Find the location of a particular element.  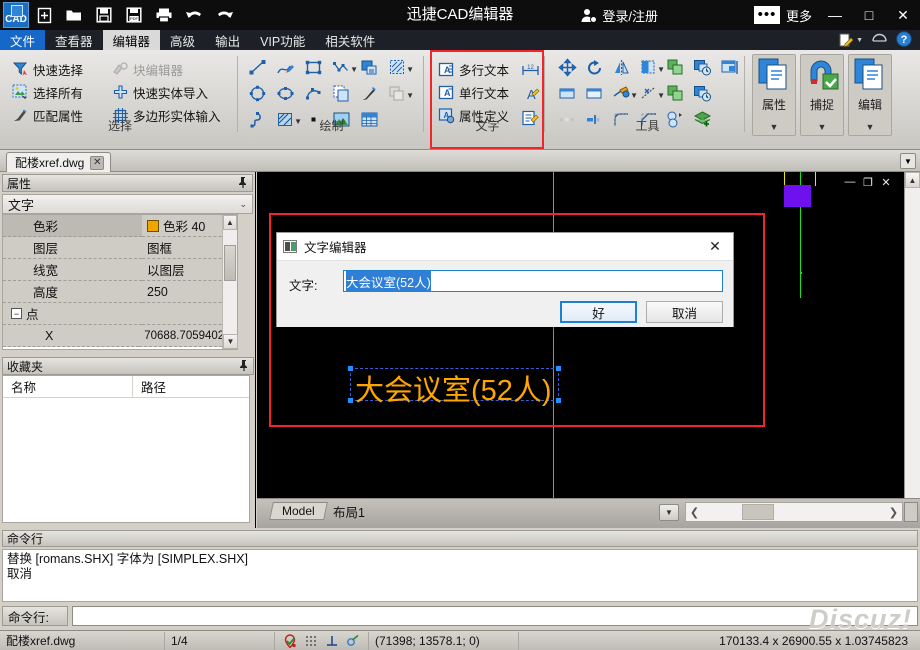

new-icon is located at coordinates (44, 15).